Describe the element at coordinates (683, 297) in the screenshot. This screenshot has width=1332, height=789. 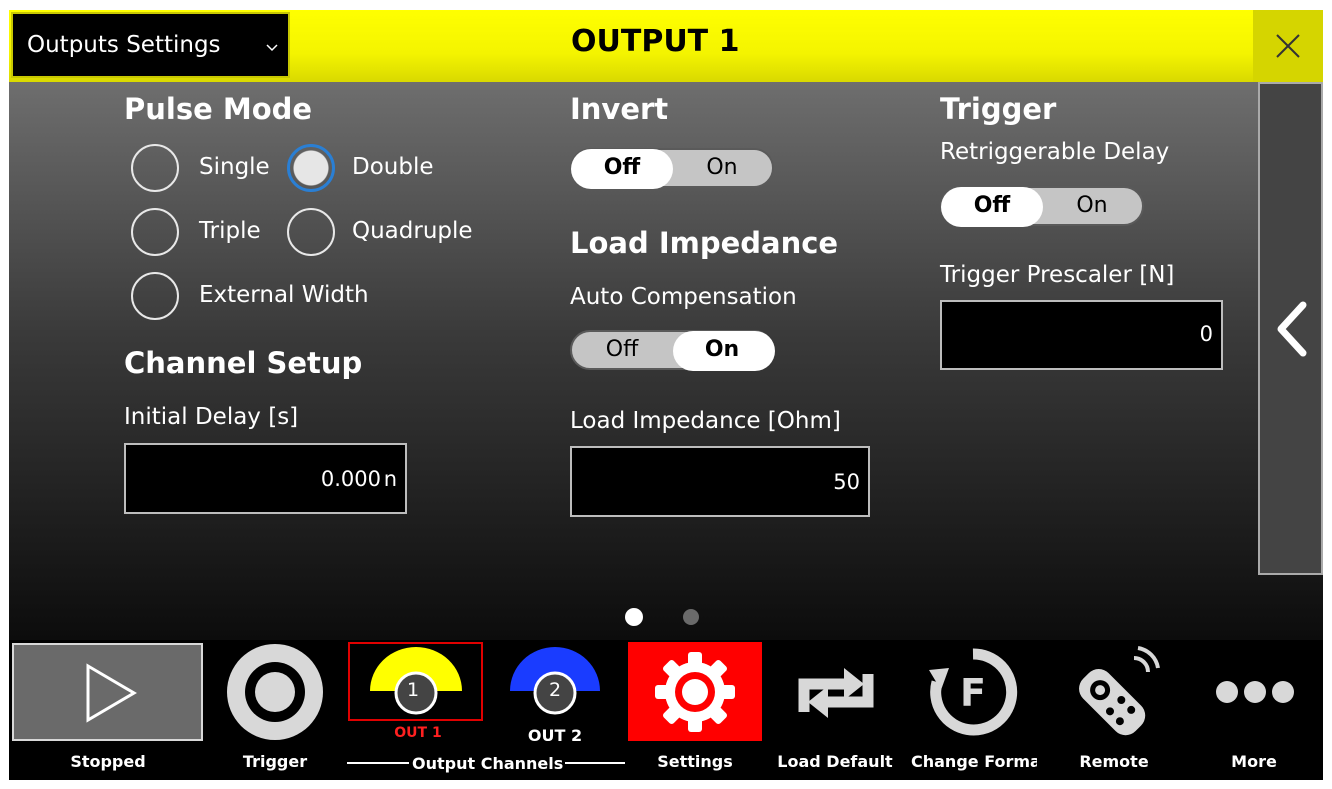
I see `auto-compensation-label: Auto Compensation` at that location.